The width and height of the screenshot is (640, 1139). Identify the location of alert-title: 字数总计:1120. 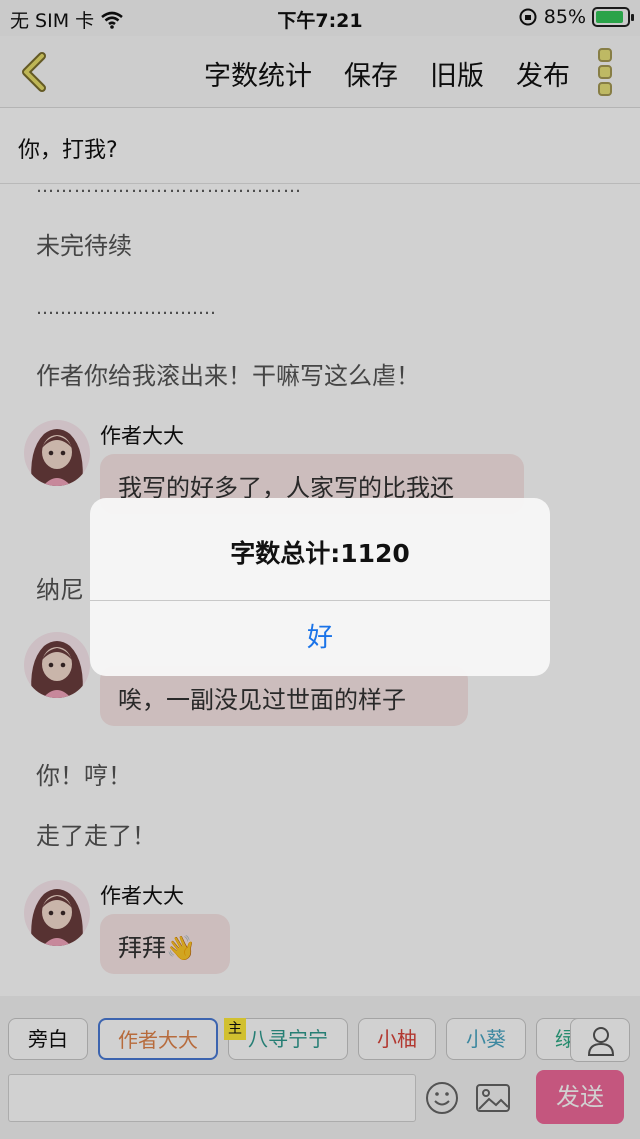
(320, 553).